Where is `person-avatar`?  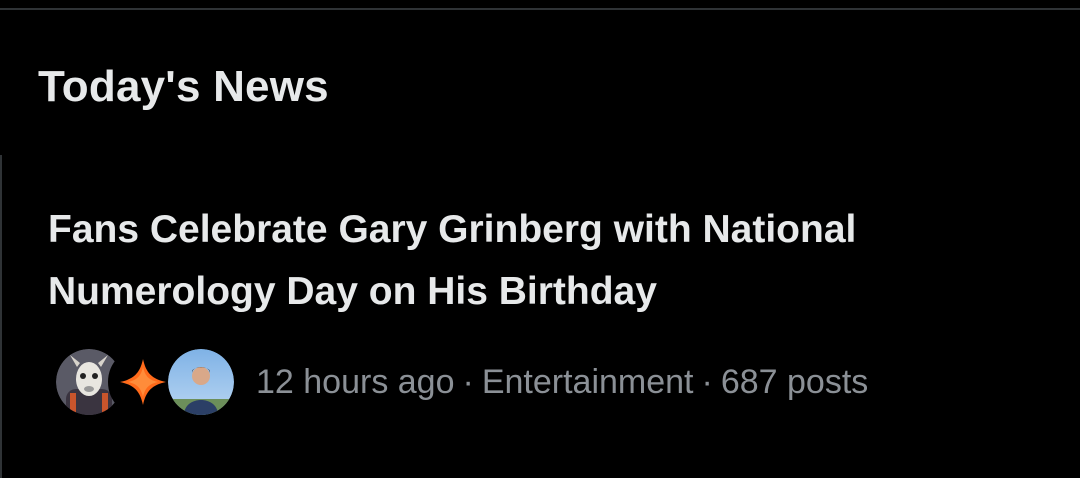 person-avatar is located at coordinates (201, 382).